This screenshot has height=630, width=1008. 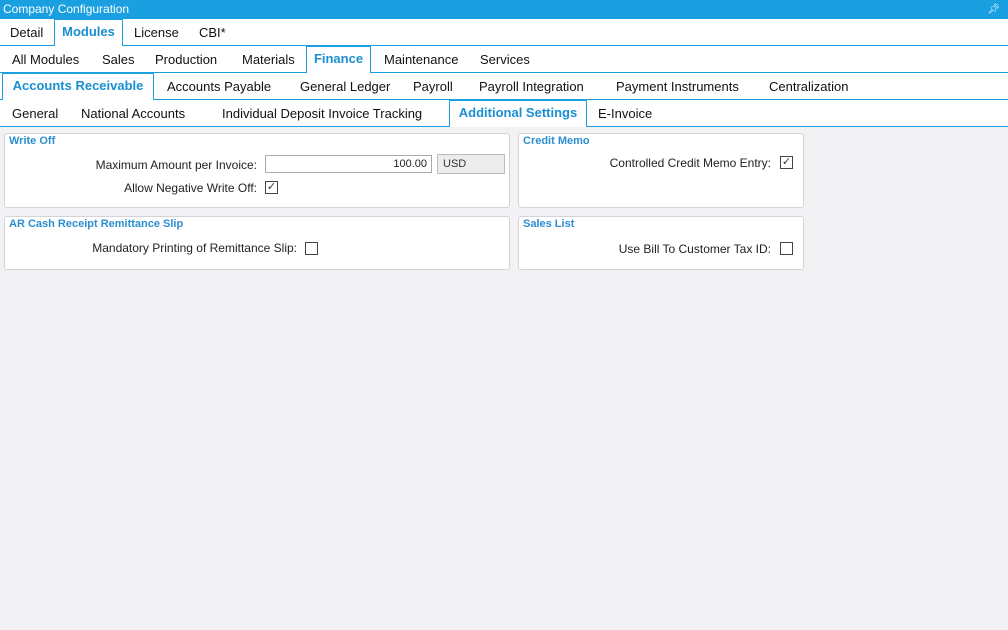 I want to click on window-title: Company Configuration, so click(x=66, y=9).